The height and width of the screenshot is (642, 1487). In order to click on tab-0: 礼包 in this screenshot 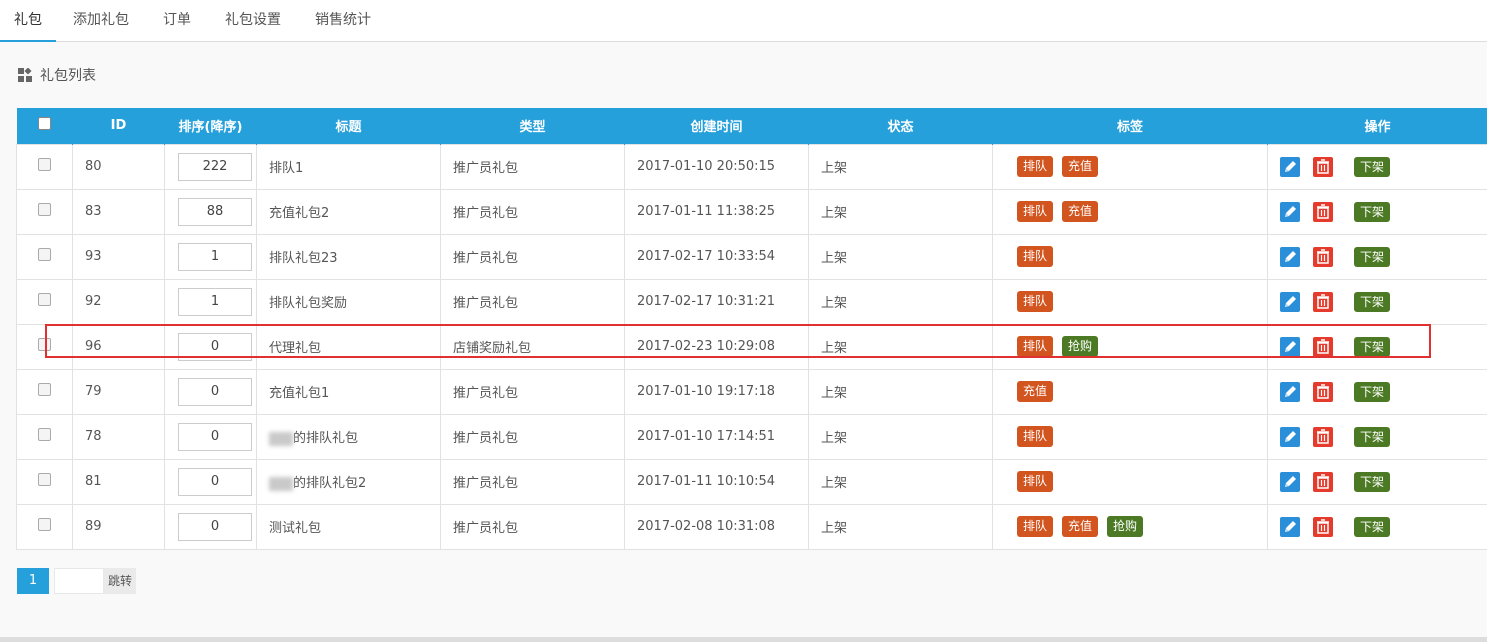, I will do `click(28, 21)`.